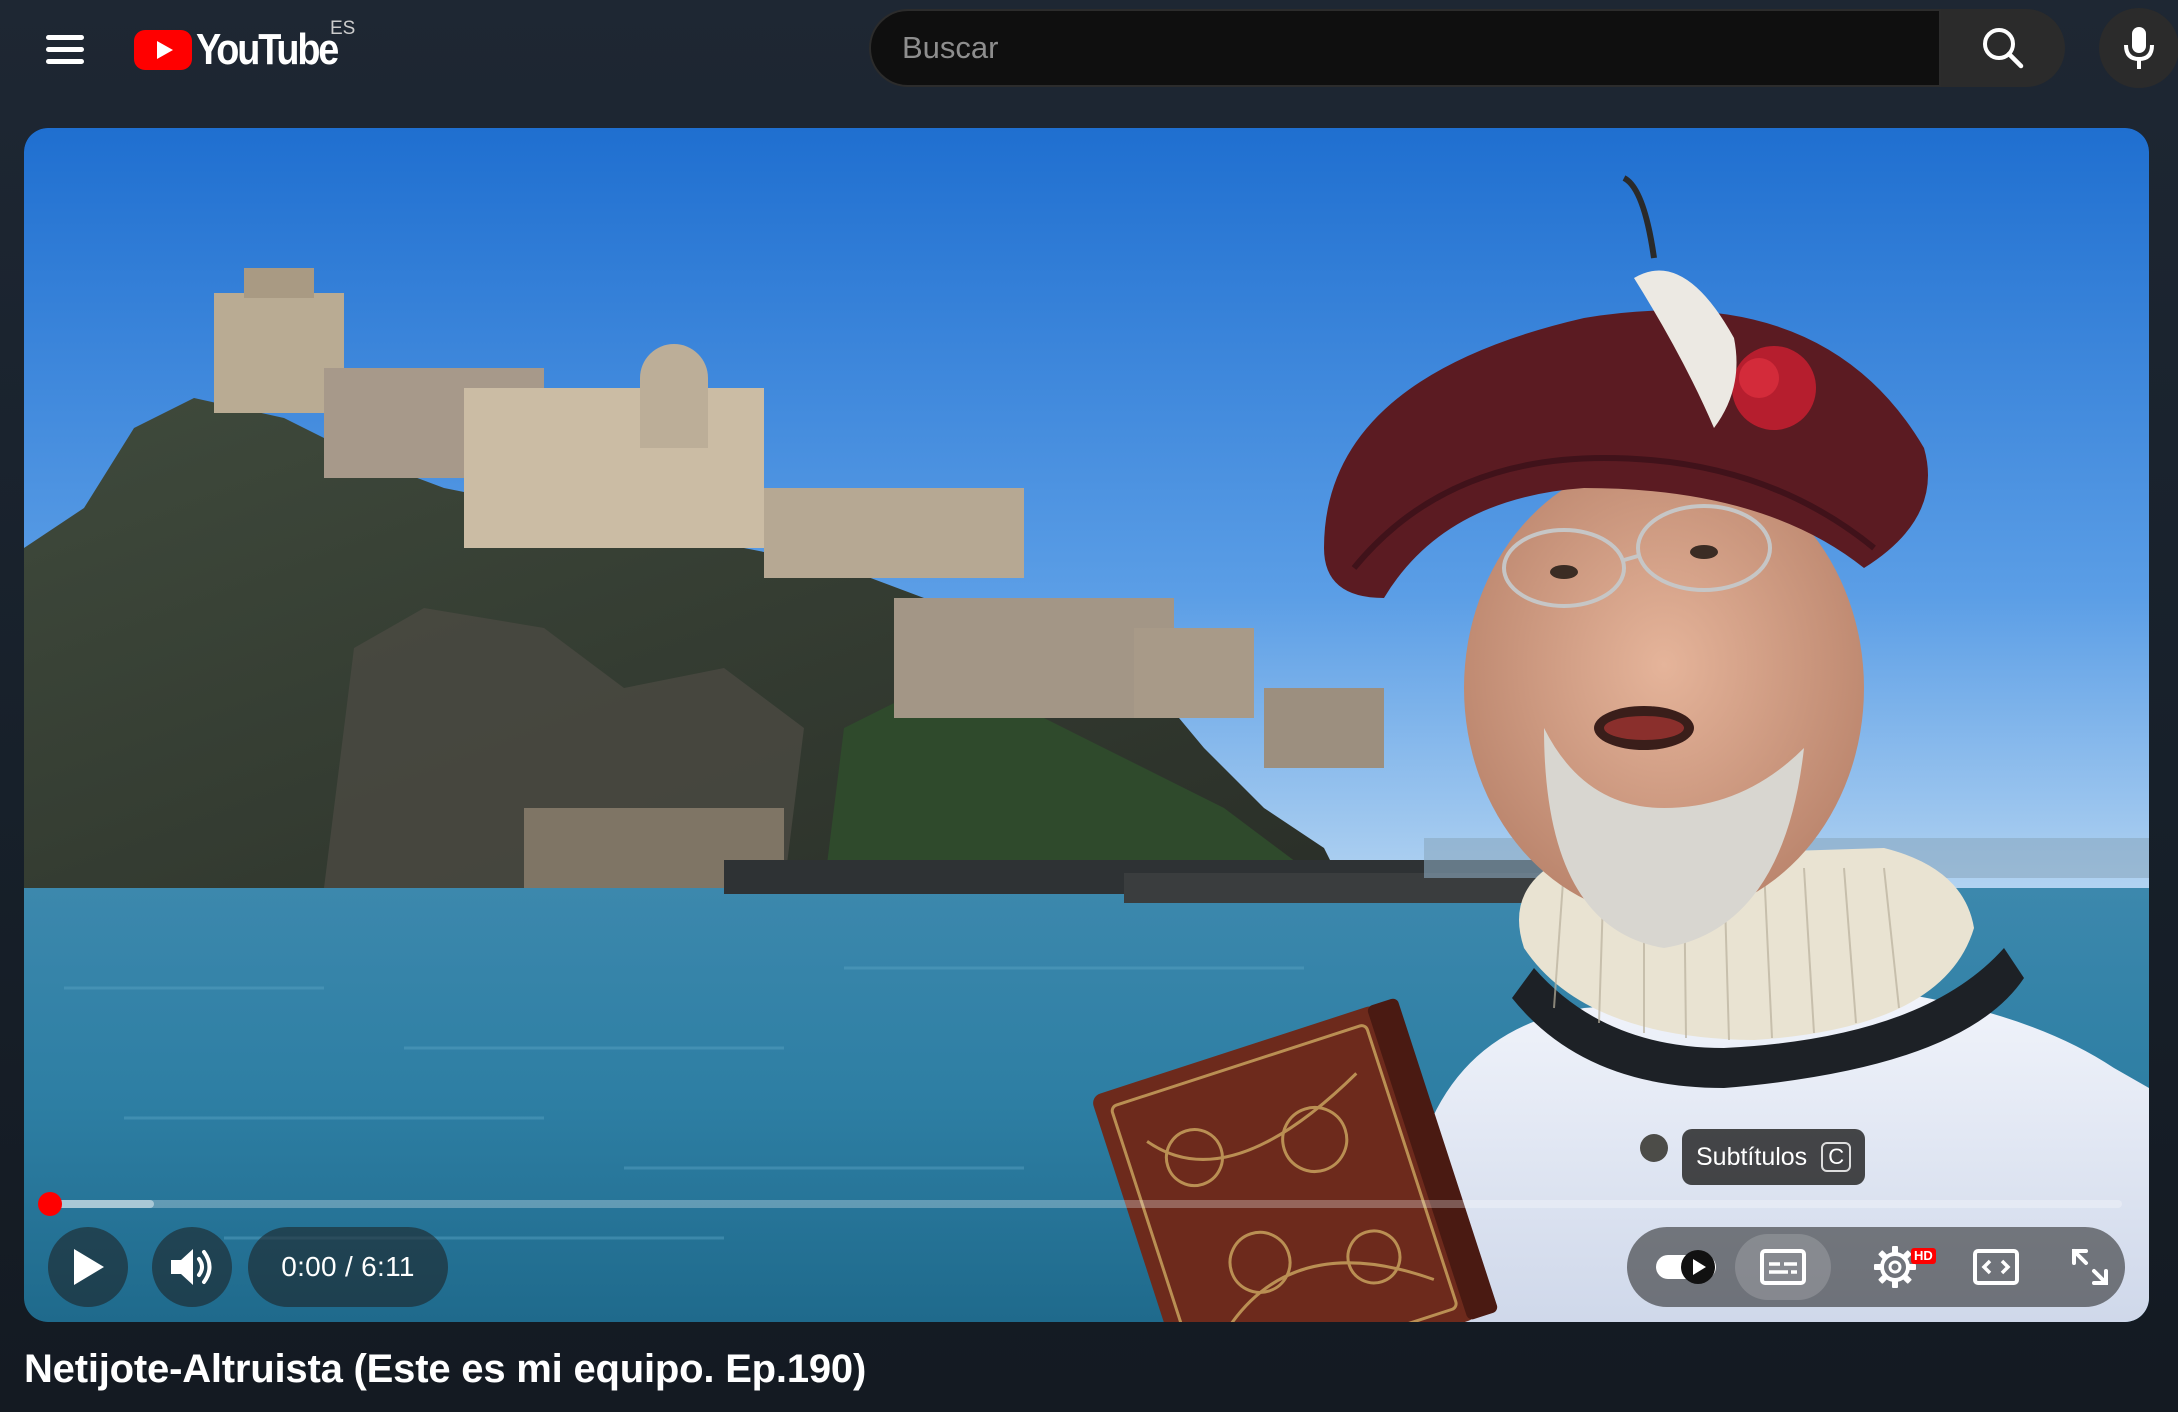 This screenshot has height=1412, width=2178. What do you see at coordinates (343, 28) in the screenshot?
I see `region-code: ES` at bounding box center [343, 28].